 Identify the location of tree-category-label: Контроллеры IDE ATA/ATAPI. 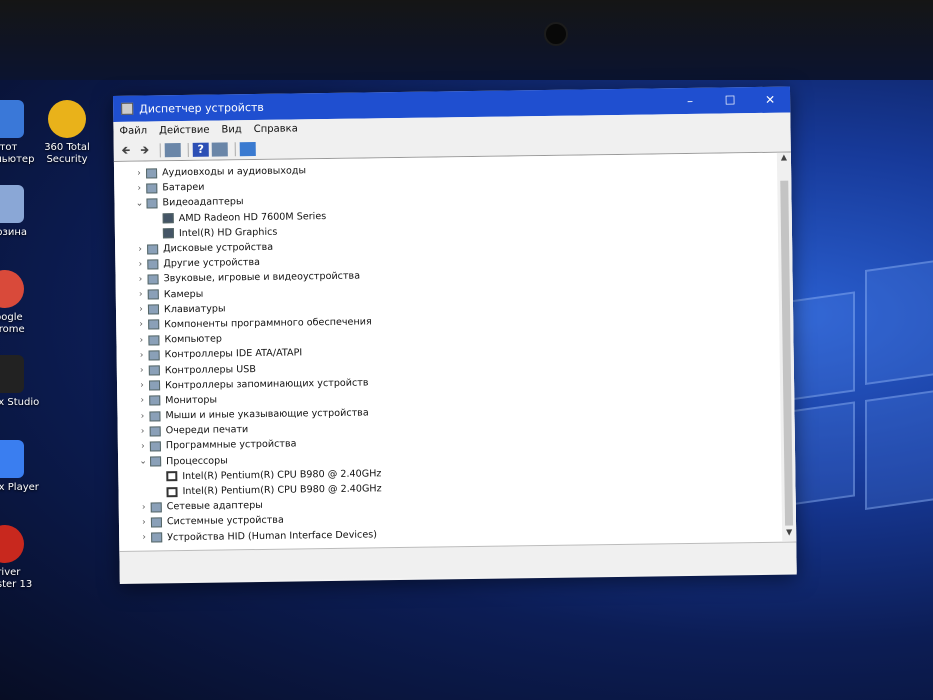
(233, 354).